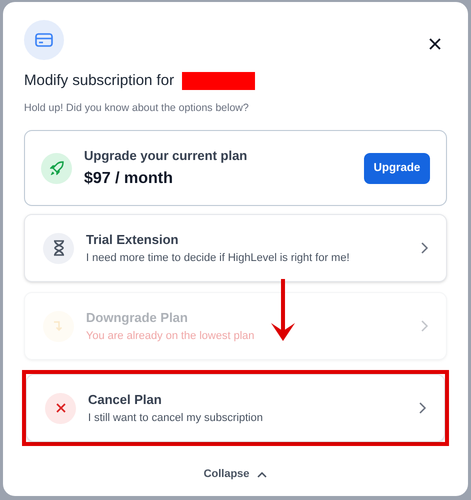 Image resolution: width=471 pixels, height=500 pixels. Describe the element at coordinates (218, 258) in the screenshot. I see `option-description: I need more time to decide if HighLevel is right for me!` at that location.